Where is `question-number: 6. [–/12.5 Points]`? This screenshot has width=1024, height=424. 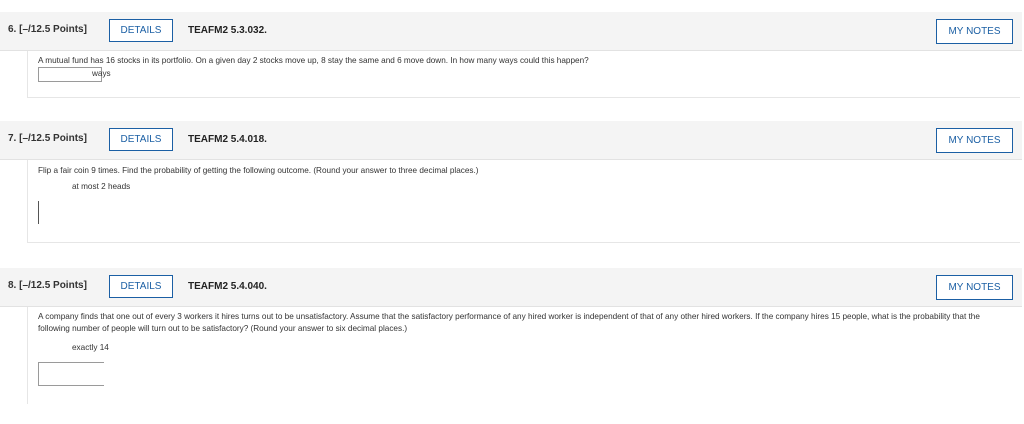
question-number: 6. [–/12.5 Points] is located at coordinates (47, 29).